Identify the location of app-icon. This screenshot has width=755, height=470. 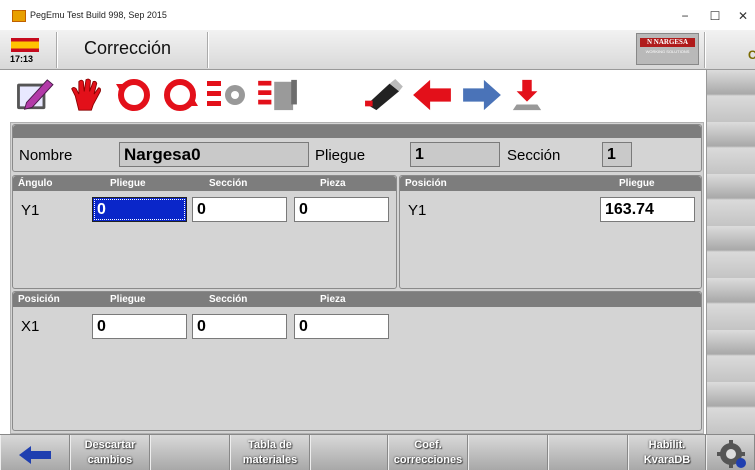
(19, 16).